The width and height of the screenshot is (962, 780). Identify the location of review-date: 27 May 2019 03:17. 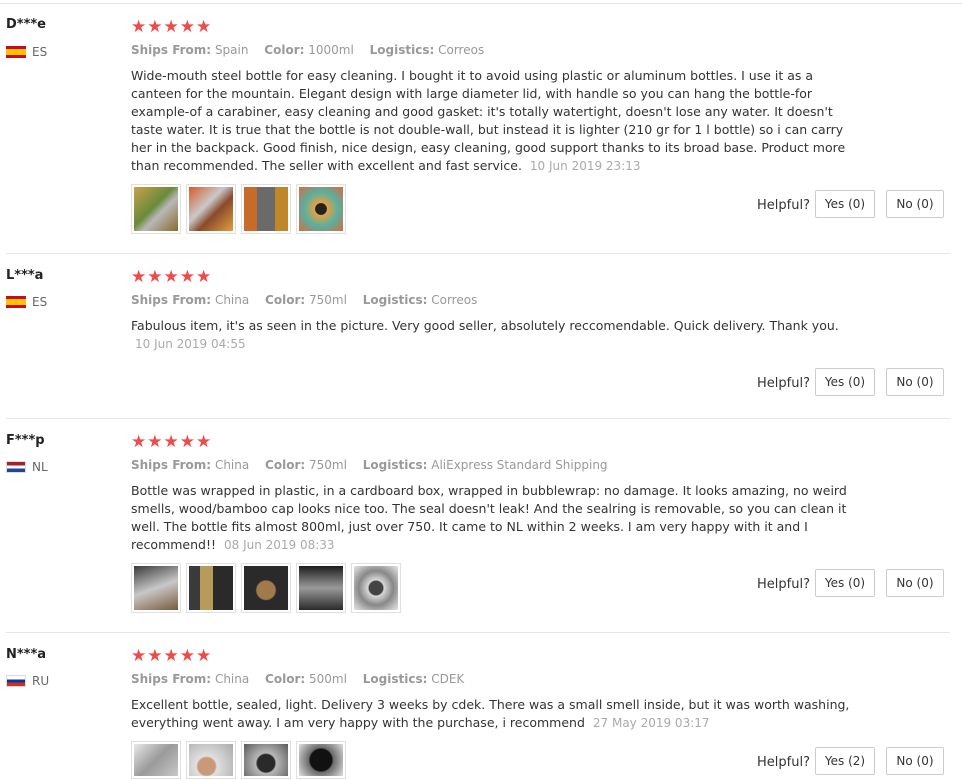
(651, 723).